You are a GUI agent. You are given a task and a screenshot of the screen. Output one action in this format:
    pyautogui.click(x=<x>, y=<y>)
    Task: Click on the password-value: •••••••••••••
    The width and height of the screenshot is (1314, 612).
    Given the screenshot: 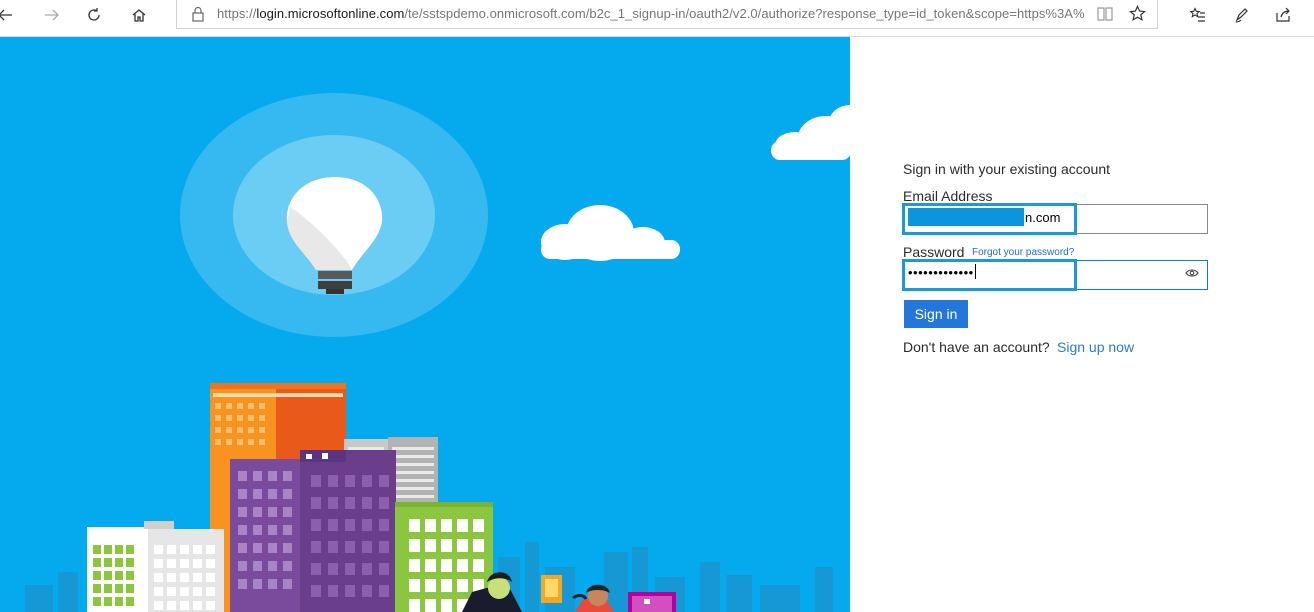 What is the action you would take?
    pyautogui.click(x=942, y=272)
    